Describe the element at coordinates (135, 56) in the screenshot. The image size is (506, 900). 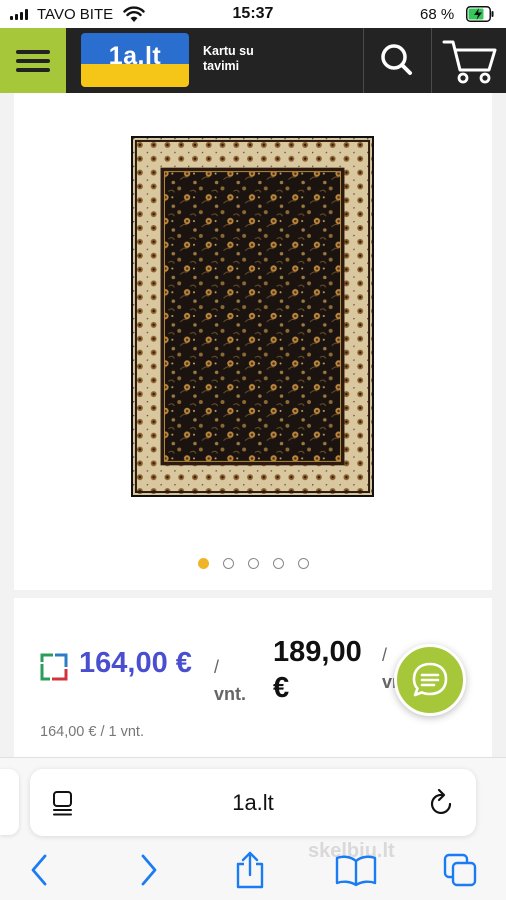
I see `logo-text: 1a.lt` at that location.